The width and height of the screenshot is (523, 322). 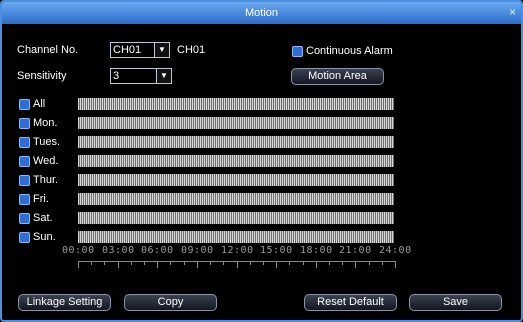 What do you see at coordinates (236, 104) in the screenshot?
I see `schedule-strip-all` at bounding box center [236, 104].